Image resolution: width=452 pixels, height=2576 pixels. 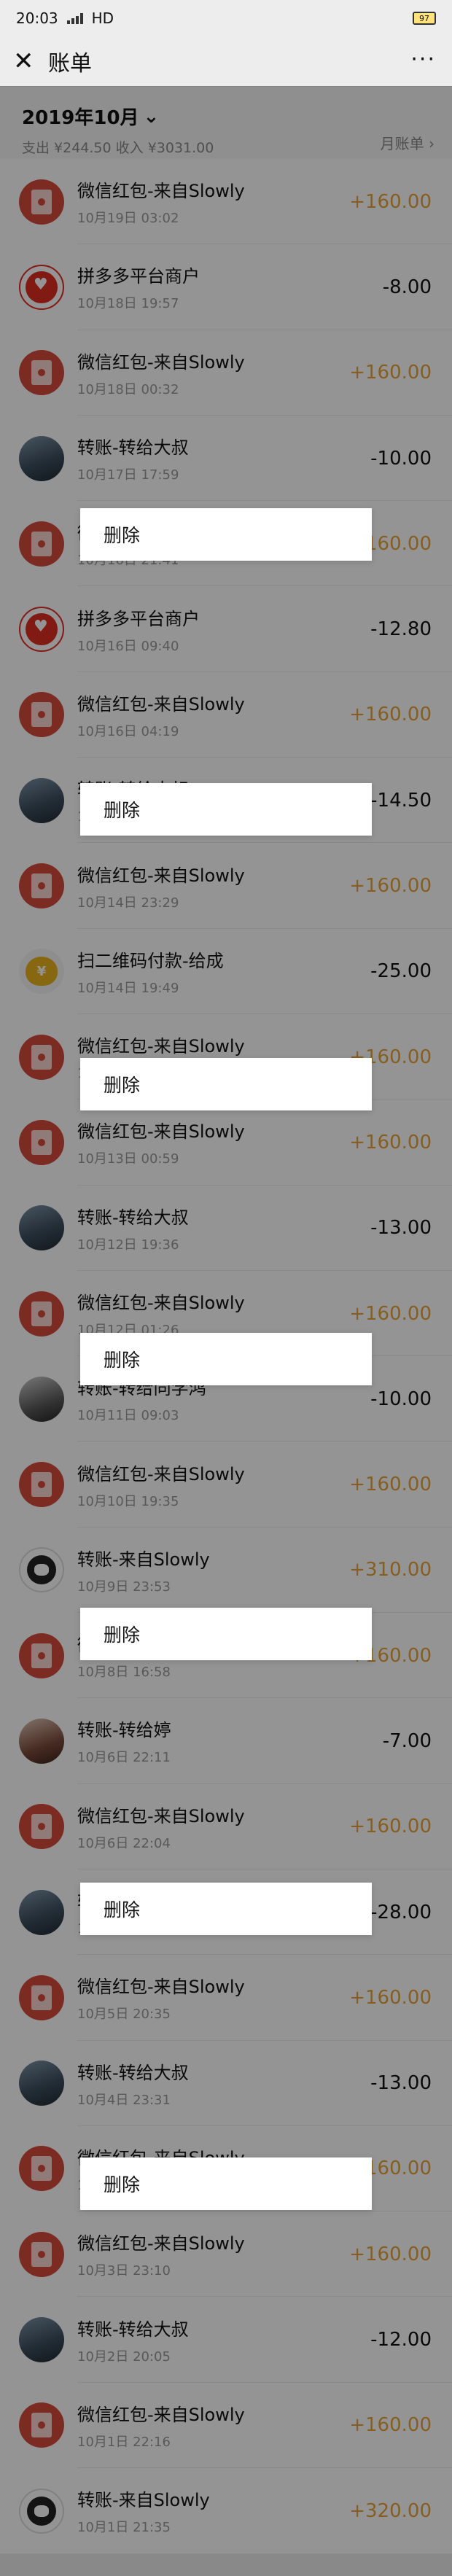 I want to click on battery-level: 97, so click(x=424, y=18).